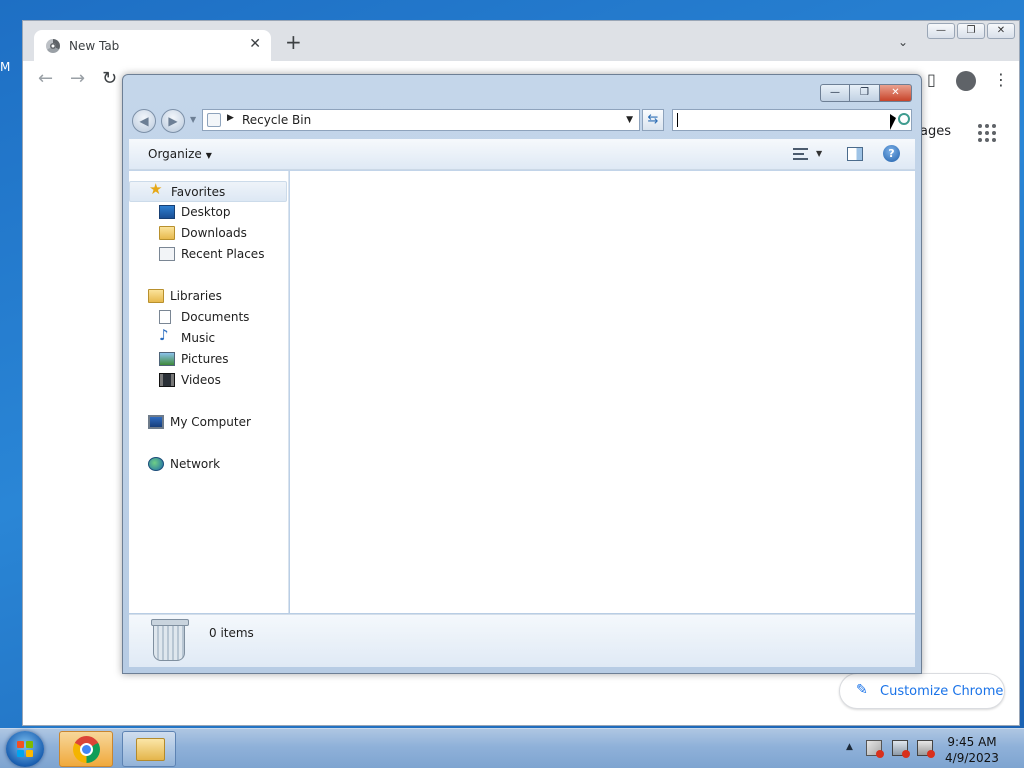 The height and width of the screenshot is (768, 1024). What do you see at coordinates (891, 153) in the screenshot?
I see `help-icon: ?` at bounding box center [891, 153].